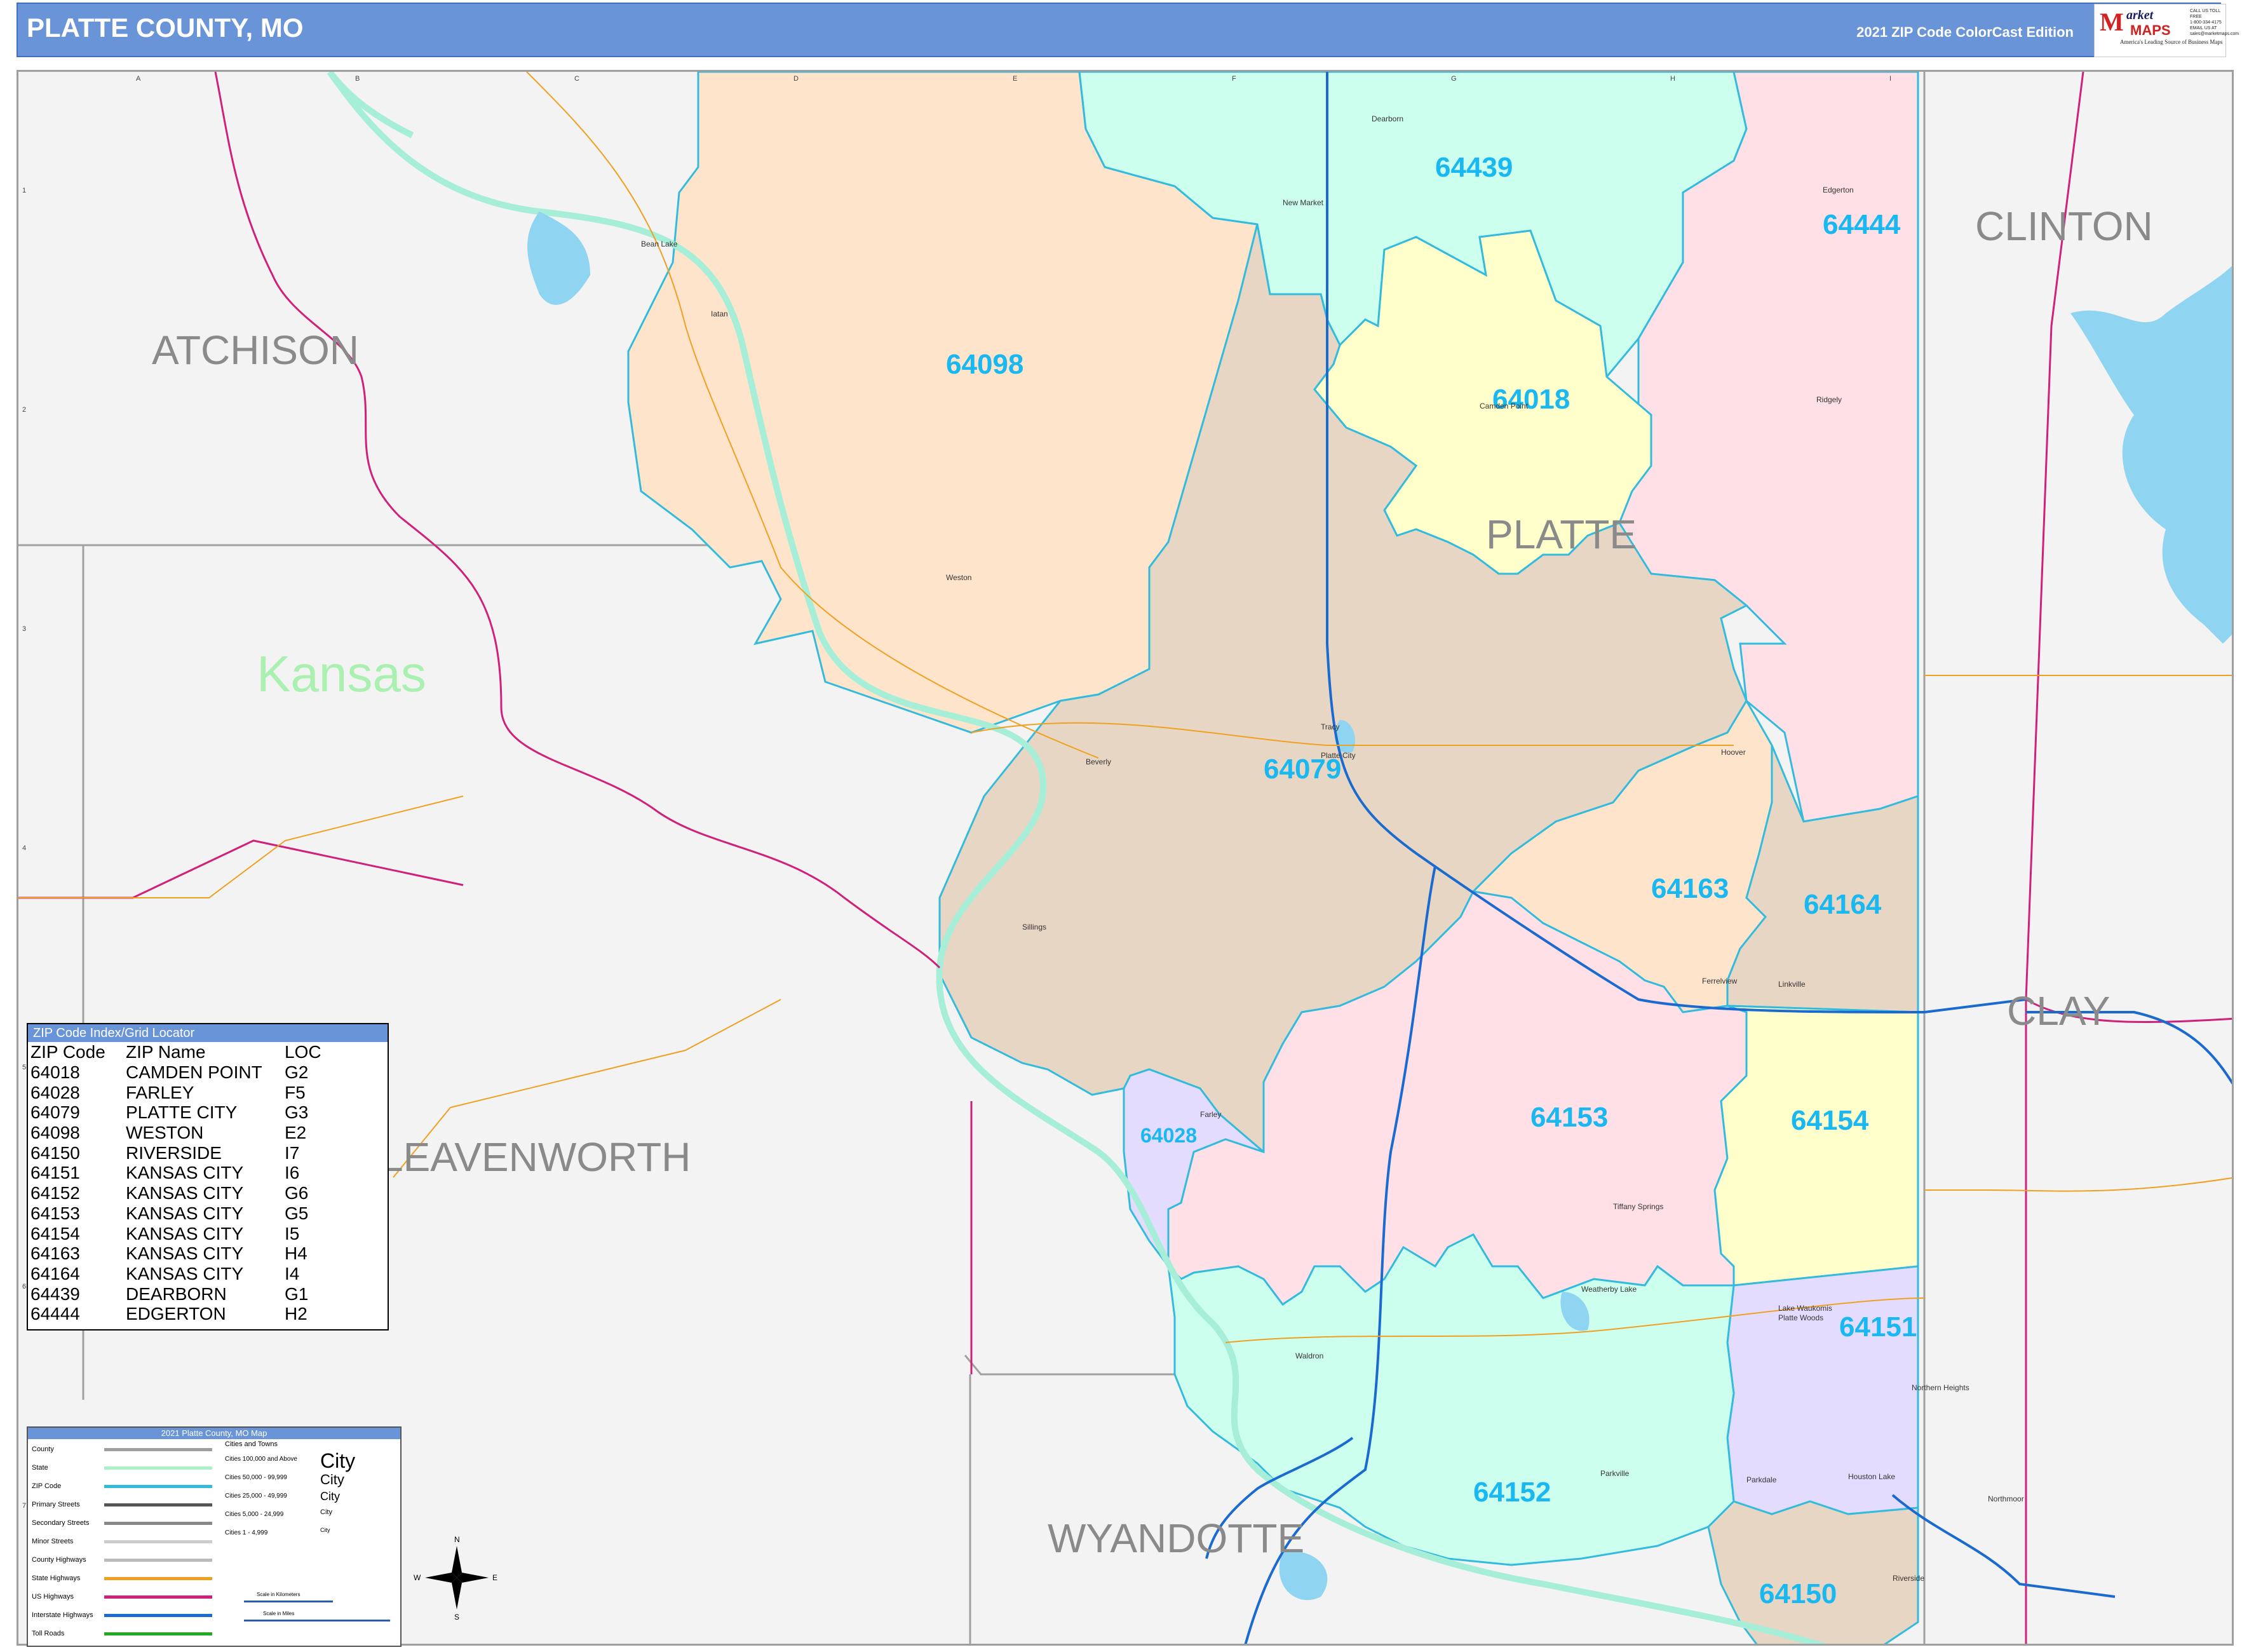 This screenshot has width=2242, height=1652. Describe the element at coordinates (47, 1486) in the screenshot. I see `legend-item-label: ZIP Code` at that location.